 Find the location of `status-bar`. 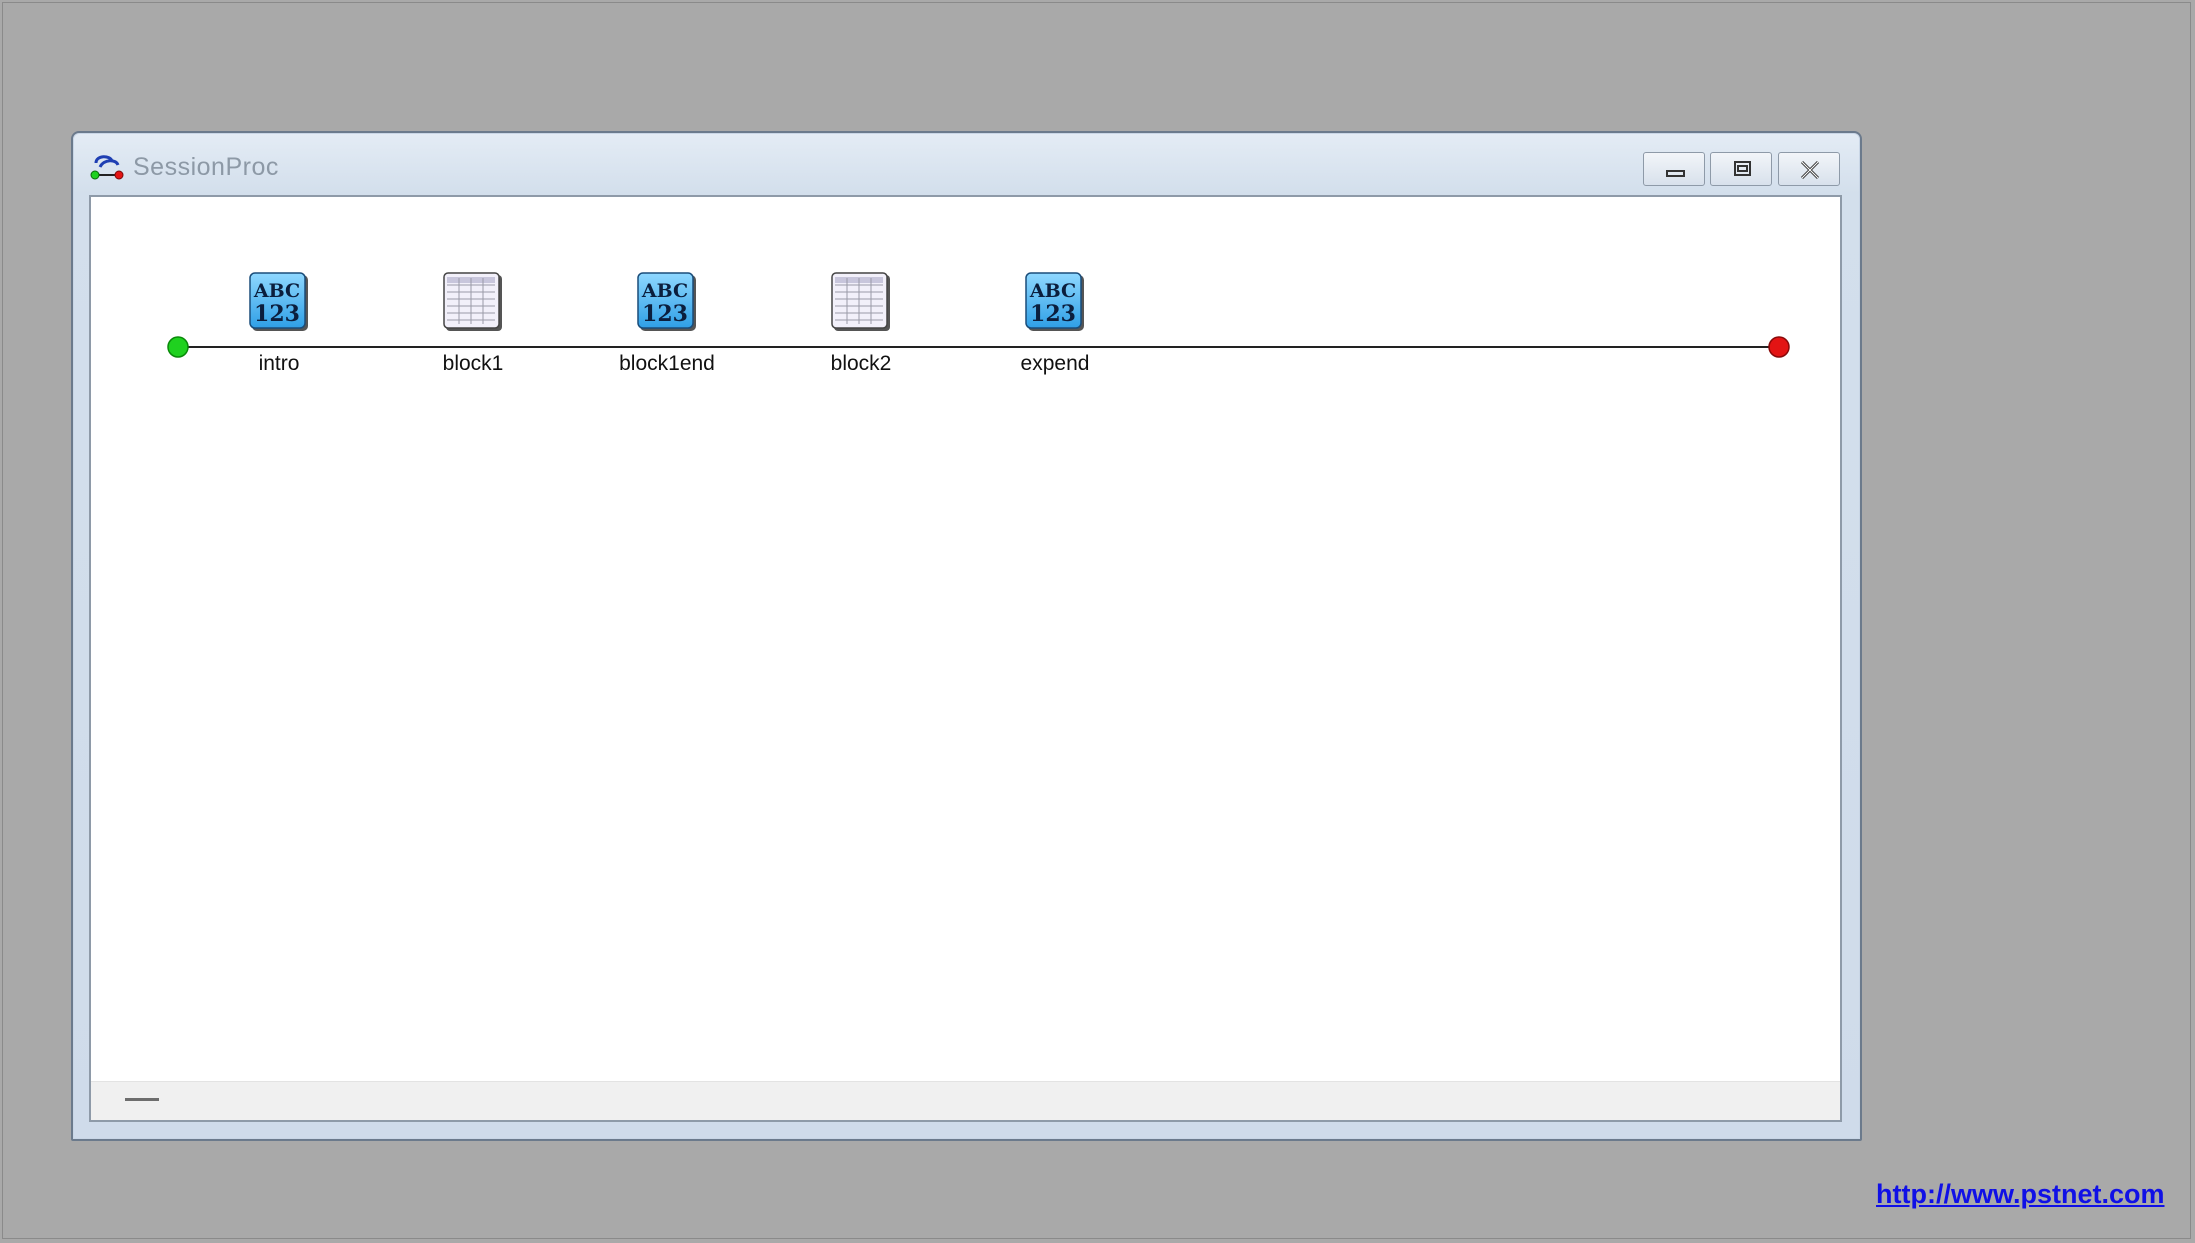

status-bar is located at coordinates (965, 1100).